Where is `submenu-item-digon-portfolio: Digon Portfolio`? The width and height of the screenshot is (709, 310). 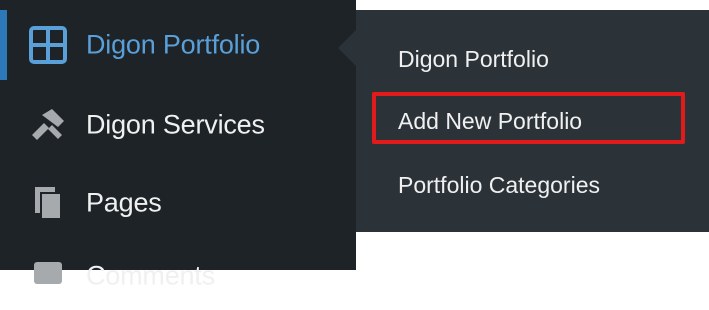 submenu-item-digon-portfolio: Digon Portfolio is located at coordinates (473, 59).